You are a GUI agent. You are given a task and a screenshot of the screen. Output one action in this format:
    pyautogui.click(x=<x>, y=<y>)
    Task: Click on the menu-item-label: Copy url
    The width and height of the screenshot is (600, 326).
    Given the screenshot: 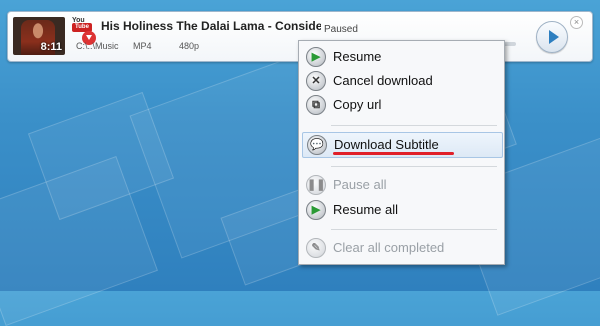 What is the action you would take?
    pyautogui.click(x=357, y=104)
    